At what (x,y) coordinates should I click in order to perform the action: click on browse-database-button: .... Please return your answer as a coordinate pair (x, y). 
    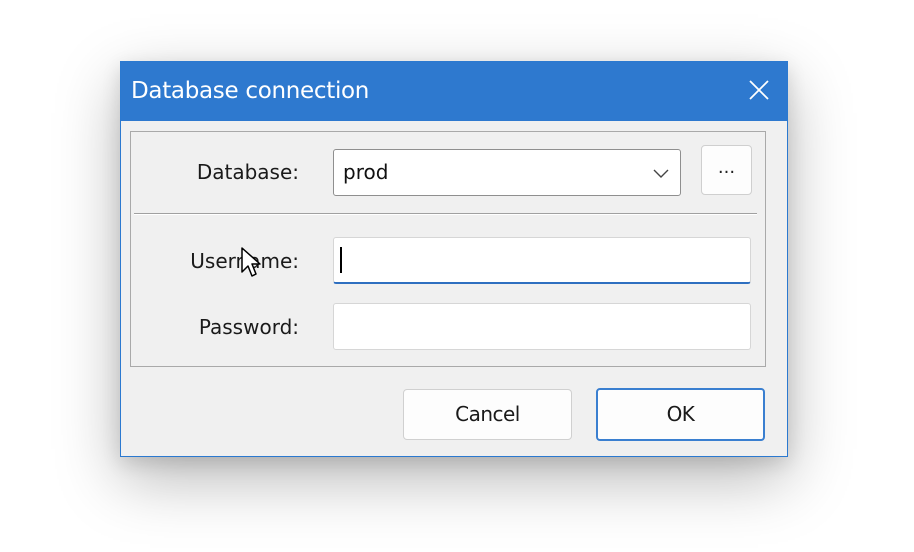
    Looking at the image, I should click on (726, 170).